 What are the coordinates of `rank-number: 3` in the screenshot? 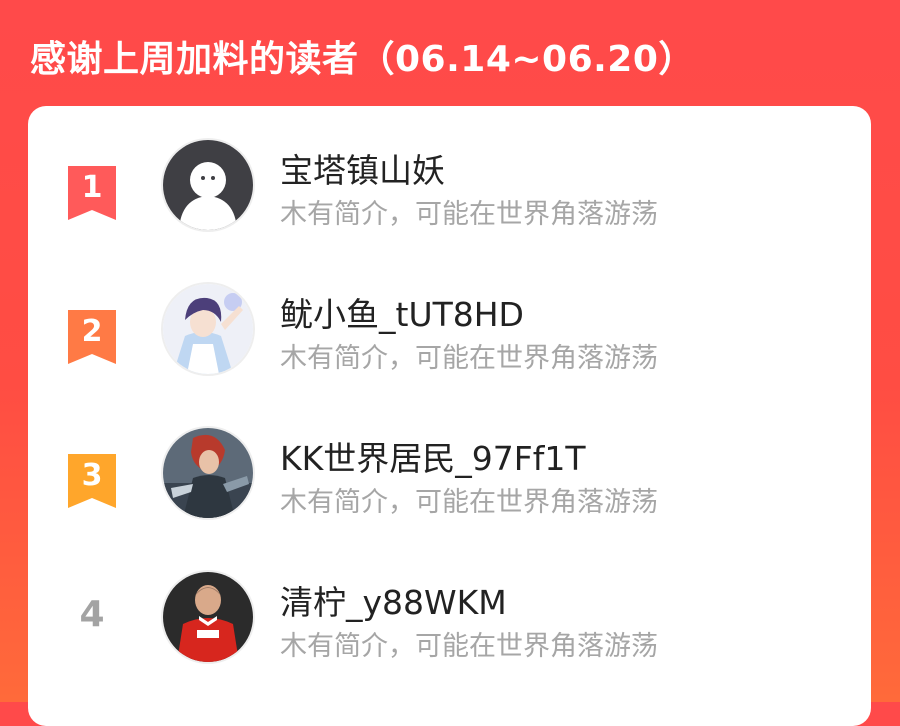 It's located at (92, 475).